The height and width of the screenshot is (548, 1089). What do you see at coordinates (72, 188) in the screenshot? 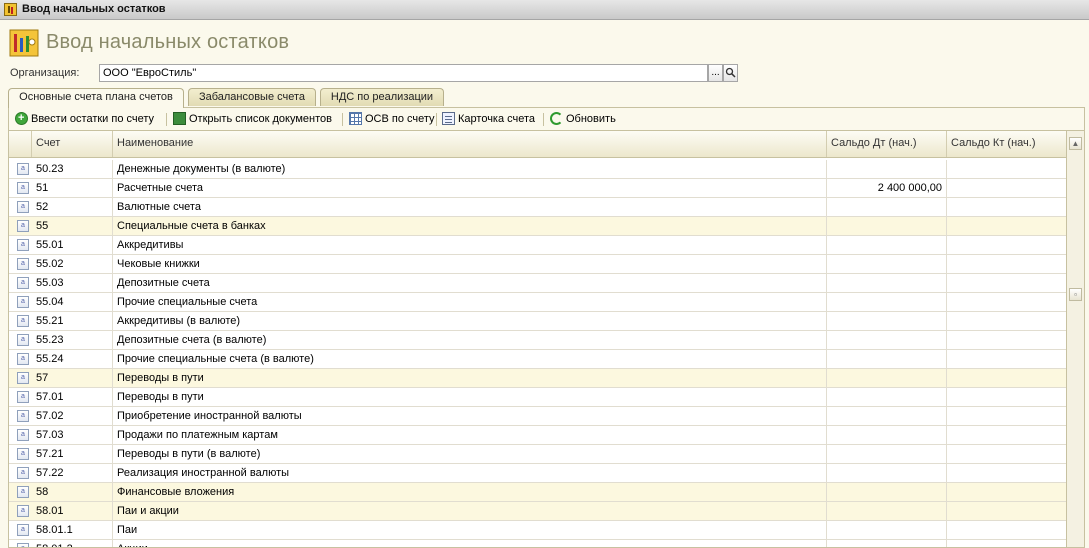
I see `account-cell: 51` at bounding box center [72, 188].